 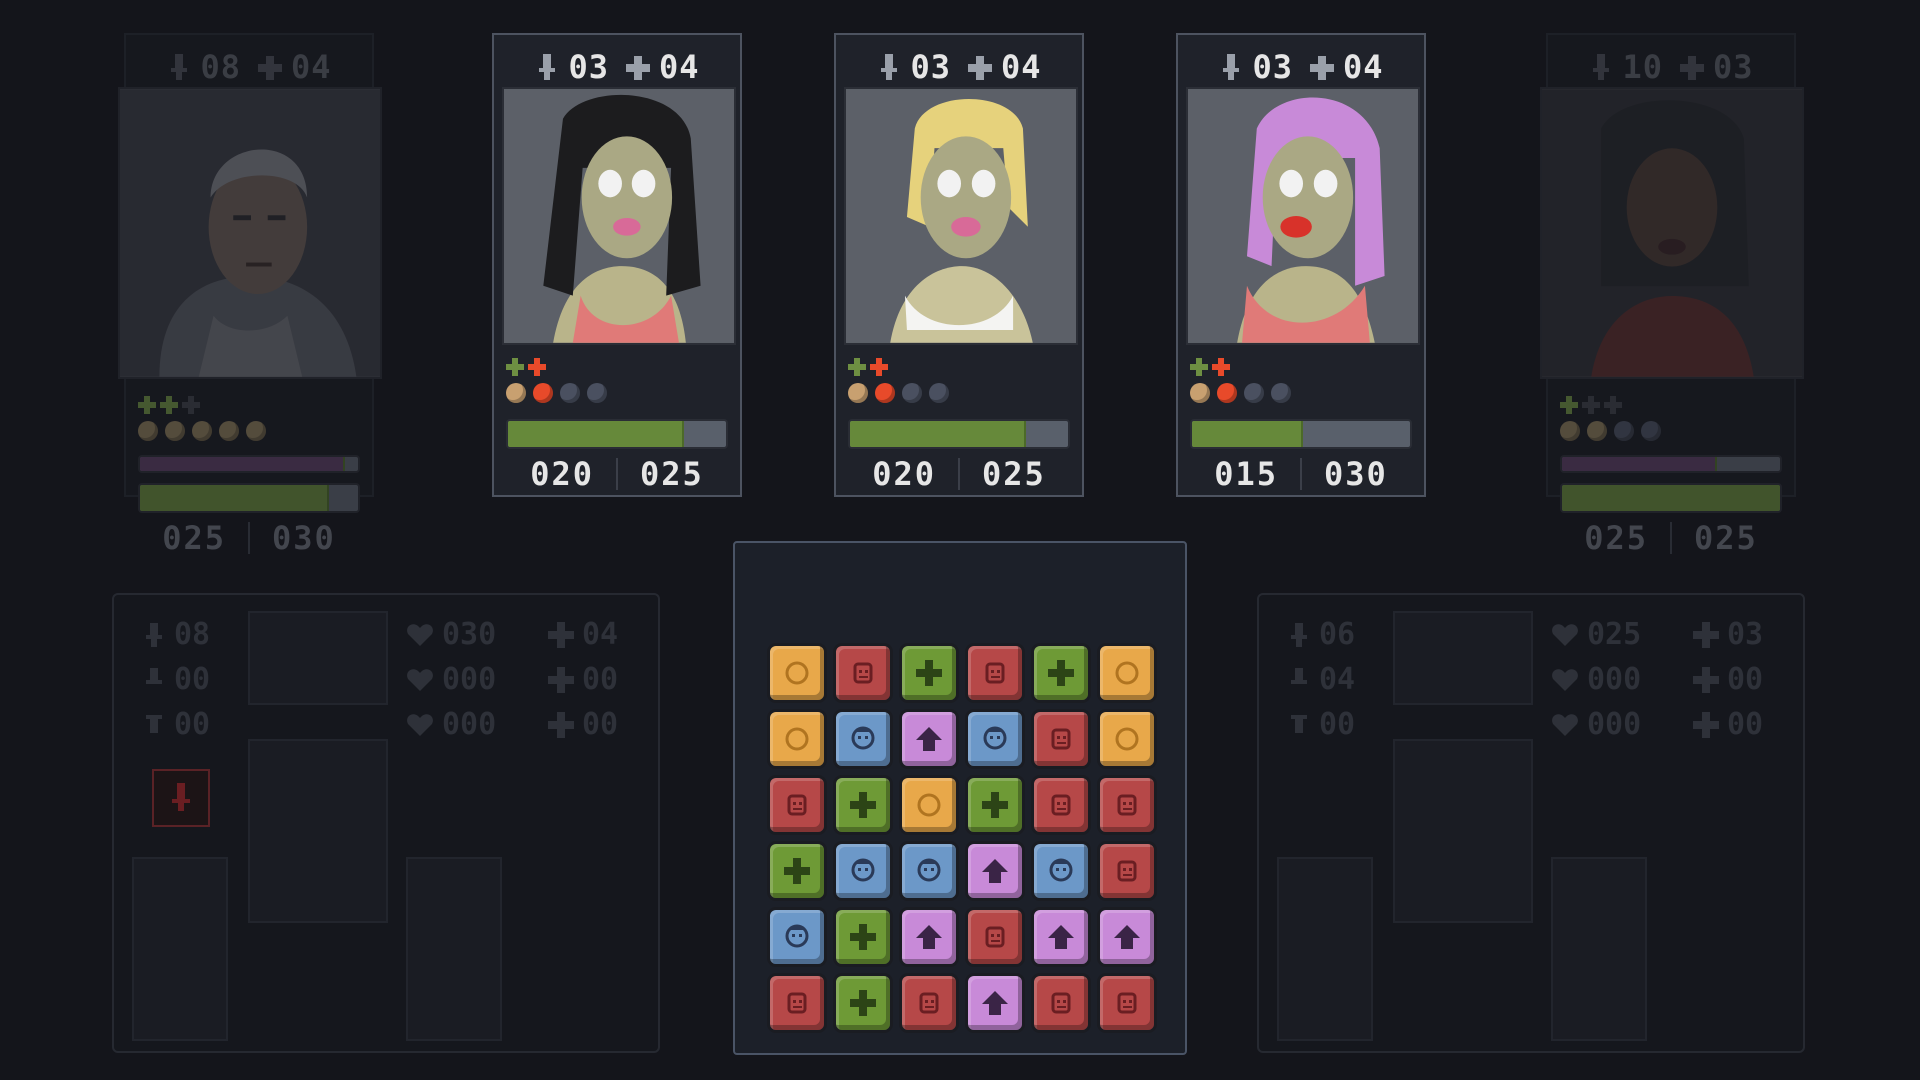 What do you see at coordinates (235, 498) in the screenshot?
I see `health-bar-fill` at bounding box center [235, 498].